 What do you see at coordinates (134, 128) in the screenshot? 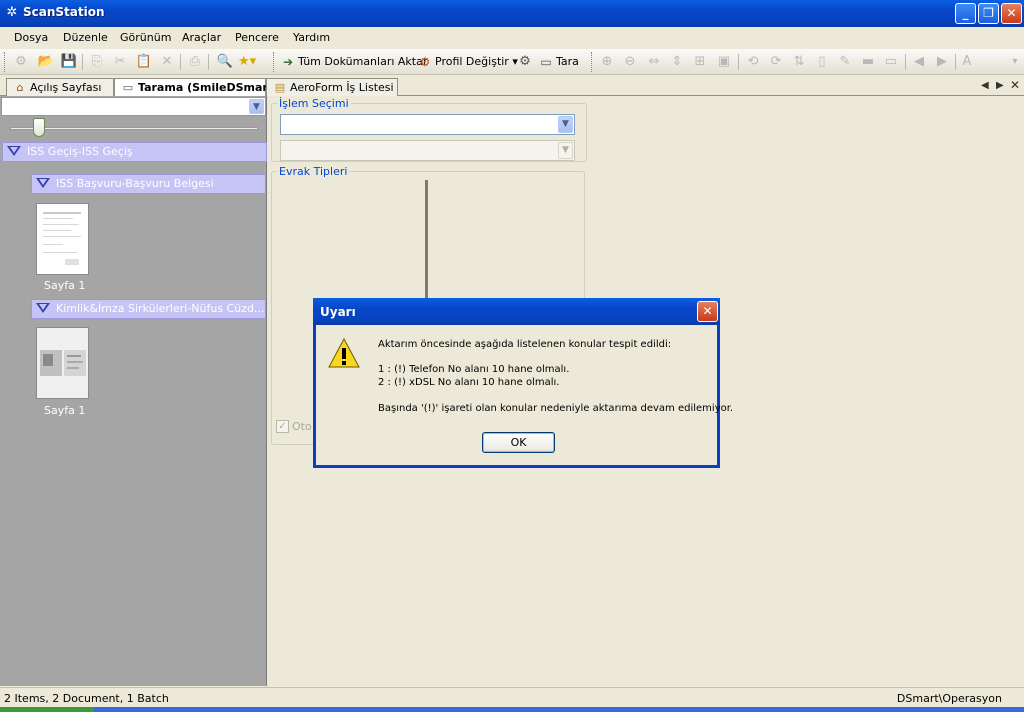
I see `zoom-slider-track` at bounding box center [134, 128].